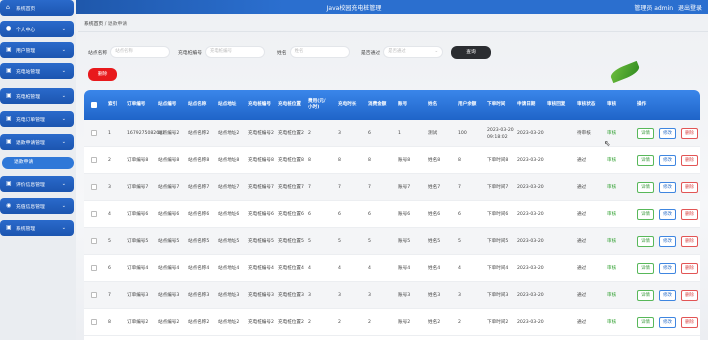 The width and height of the screenshot is (708, 340). What do you see at coordinates (94, 105) in the screenshot?
I see `select-all-checkbox` at bounding box center [94, 105].